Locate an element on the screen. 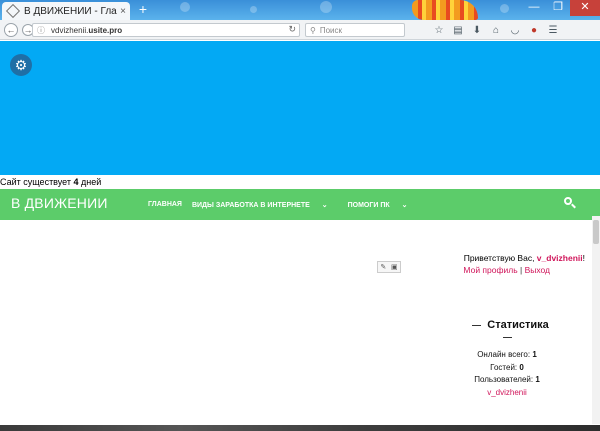 The height and width of the screenshot is (431, 600). browser-tab: В ДВИЖЕНИИ - Главная ... × is located at coordinates (66, 11).